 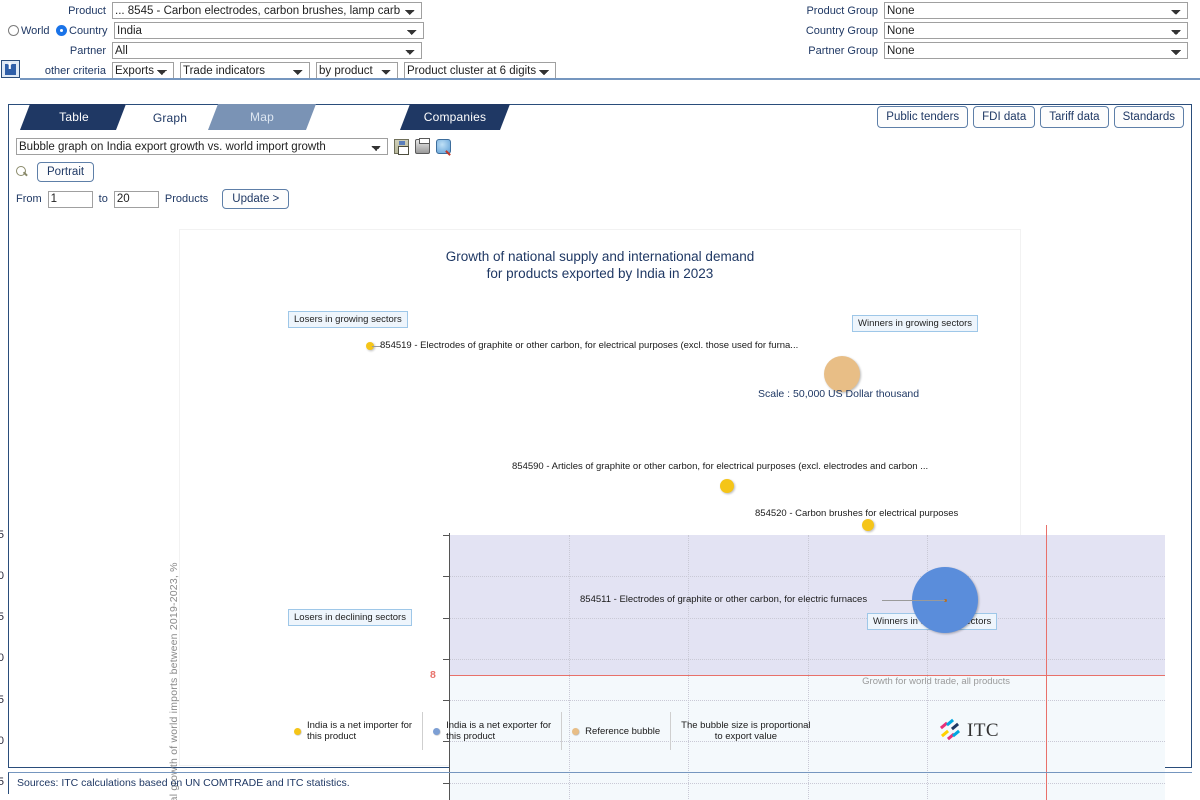 What do you see at coordinates (1074, 117) in the screenshot?
I see `tariff-data-button: Tariff data` at bounding box center [1074, 117].